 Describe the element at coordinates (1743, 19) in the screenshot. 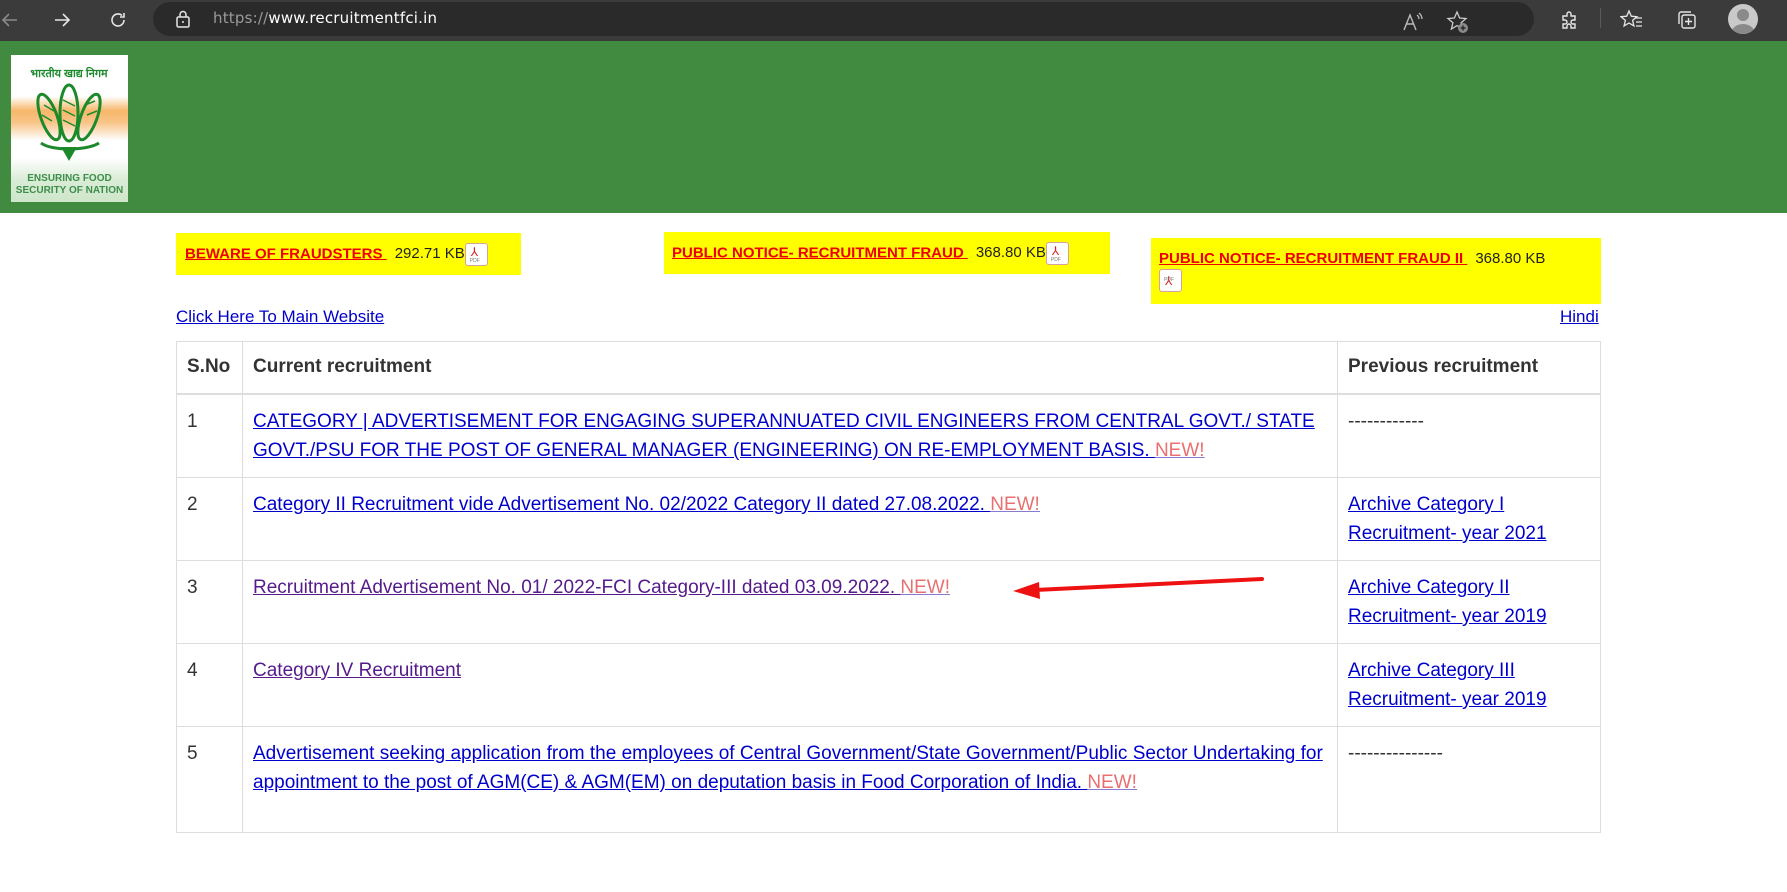

I see `profile-avatar` at that location.